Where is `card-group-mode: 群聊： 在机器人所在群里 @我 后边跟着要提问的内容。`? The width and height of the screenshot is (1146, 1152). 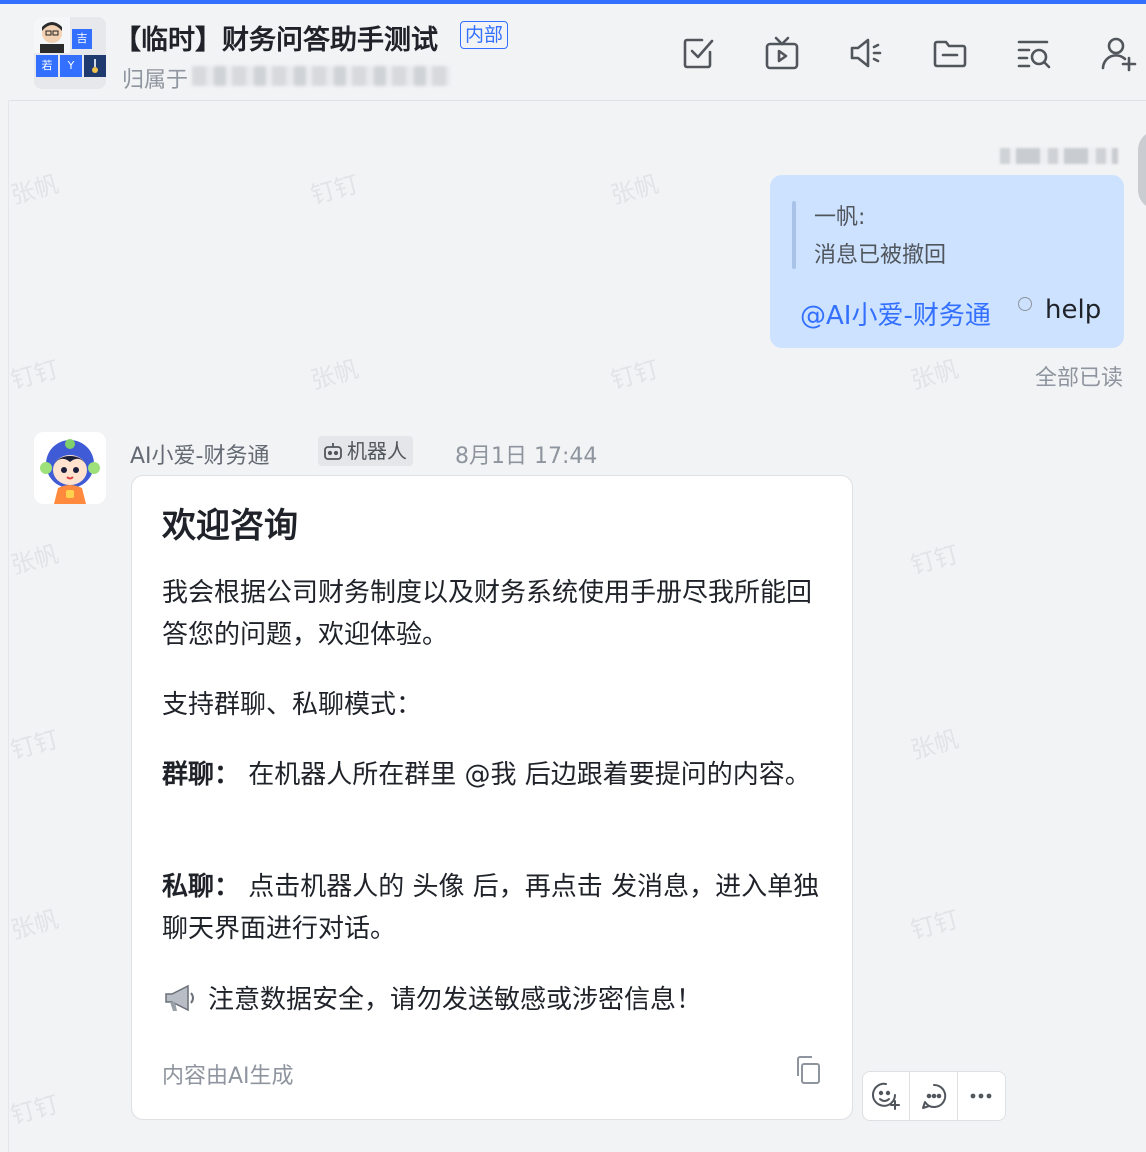 card-group-mode: 群聊： 在机器人所在群里 @我 后边跟着要提问的内容。 is located at coordinates (497, 775).